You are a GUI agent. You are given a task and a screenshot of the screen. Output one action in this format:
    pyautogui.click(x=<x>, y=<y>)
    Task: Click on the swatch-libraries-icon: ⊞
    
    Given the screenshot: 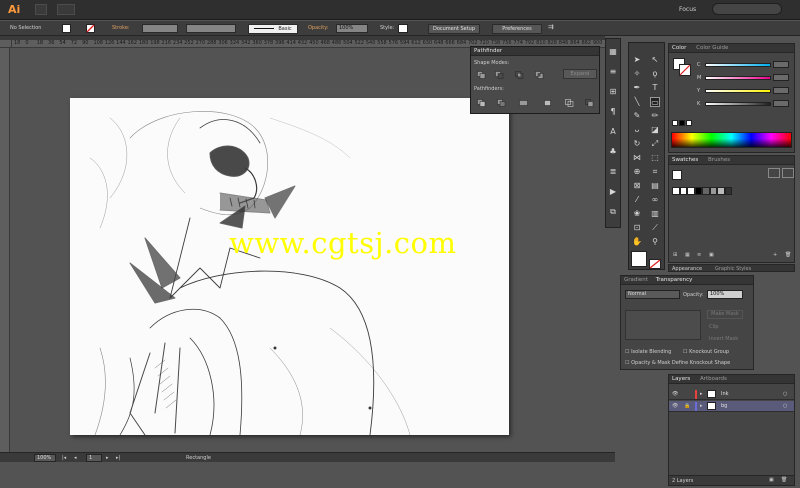 What is the action you would take?
    pyautogui.click(x=675, y=255)
    